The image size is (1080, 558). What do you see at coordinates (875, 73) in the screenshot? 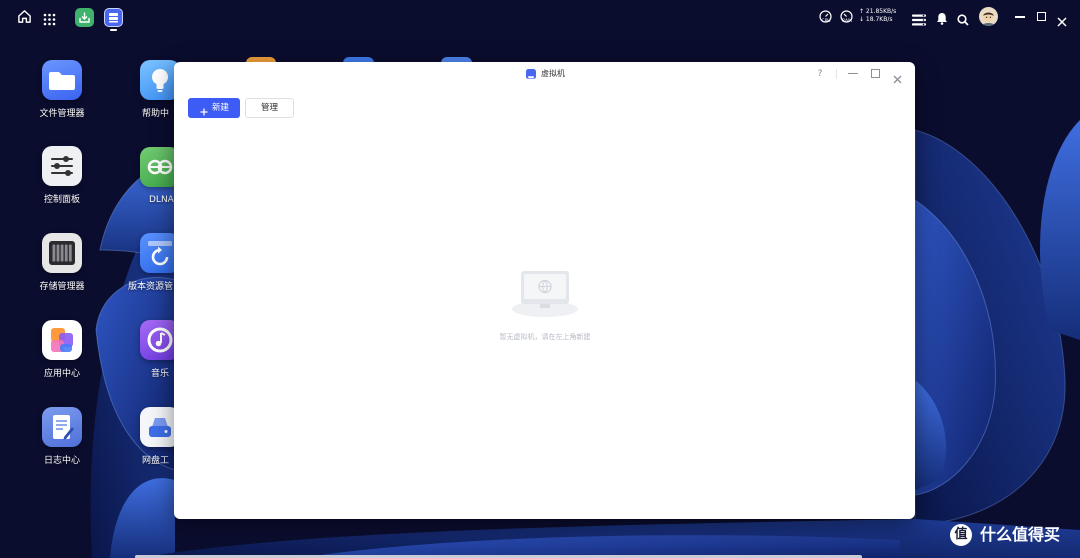
I see `window-maximize-button` at bounding box center [875, 73].